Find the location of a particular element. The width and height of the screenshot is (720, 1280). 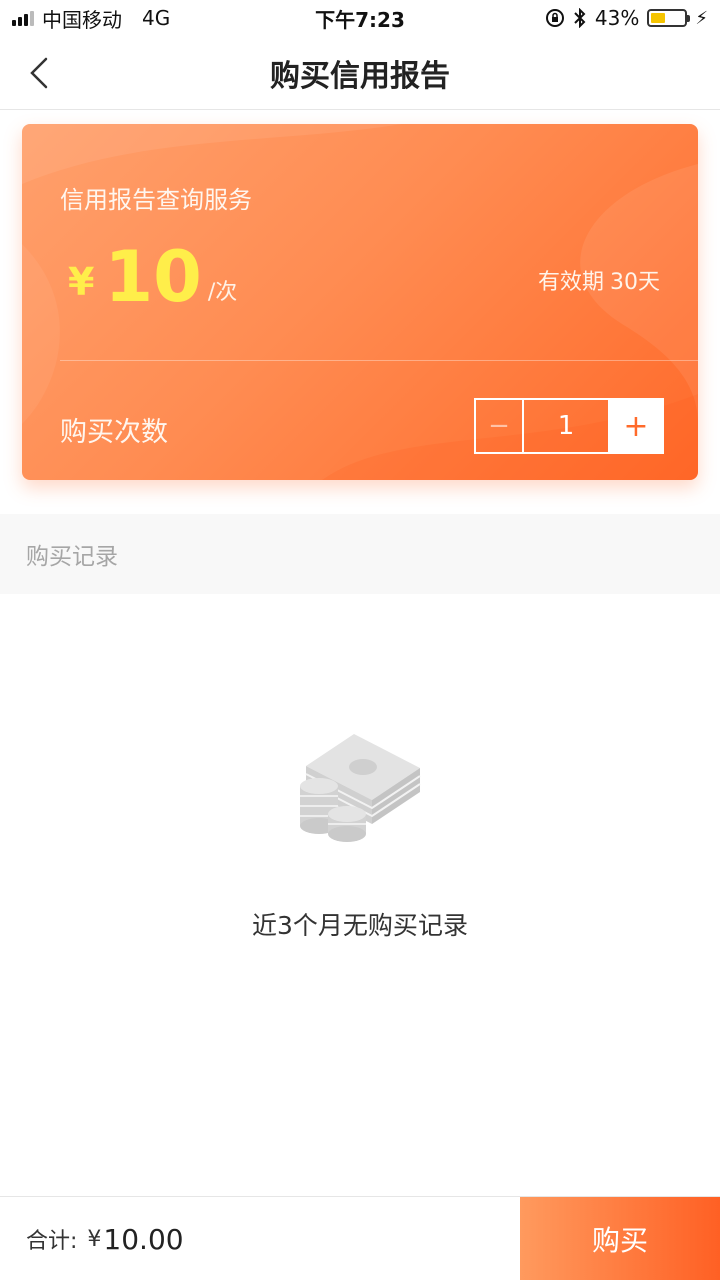

price-currency: ¥ is located at coordinates (81, 282).